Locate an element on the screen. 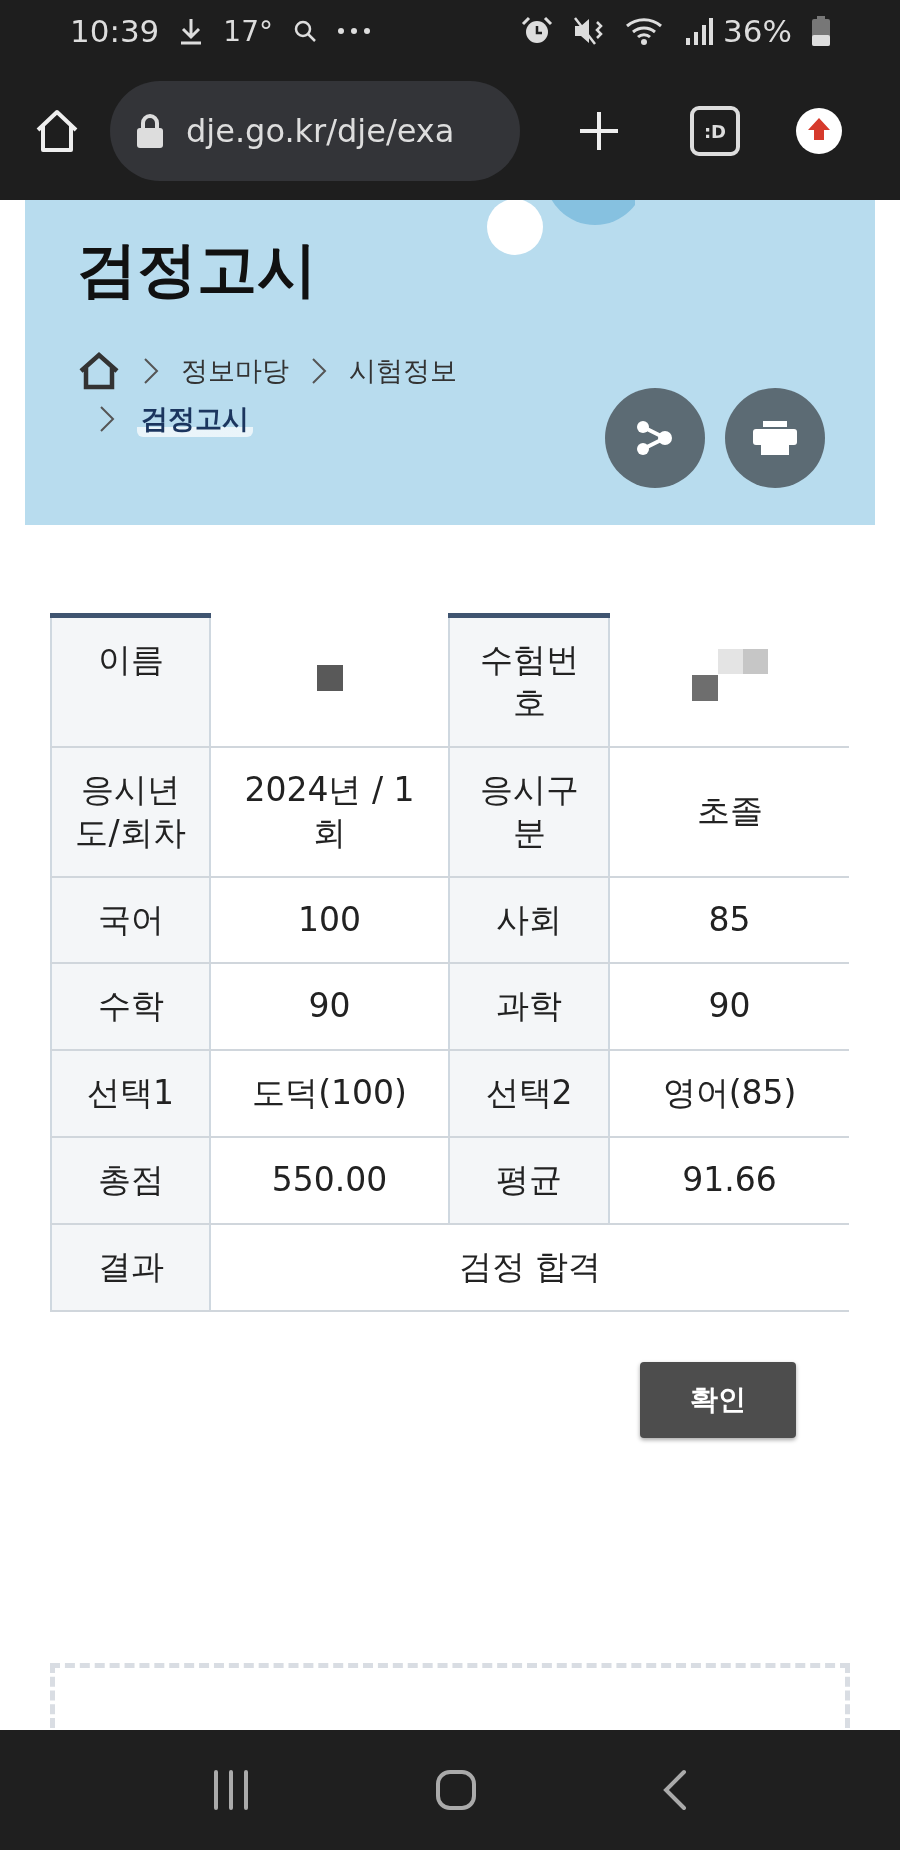  table-cell: 도덕(100) is located at coordinates (329, 1094).